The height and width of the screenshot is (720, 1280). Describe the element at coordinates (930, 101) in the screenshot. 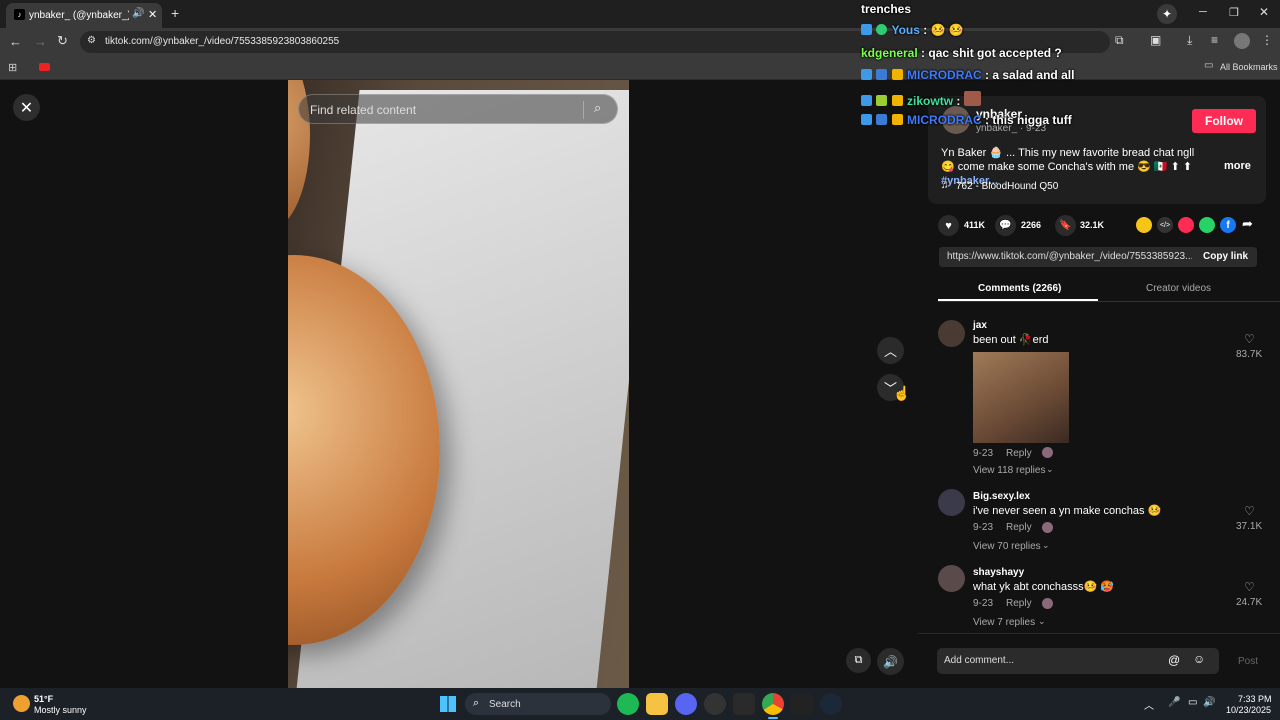

I see `chat-user: zikowtw` at that location.